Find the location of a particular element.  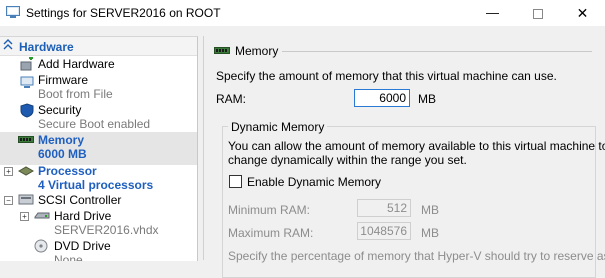

maximum-ram-input: 1048576 is located at coordinates (384, 231).